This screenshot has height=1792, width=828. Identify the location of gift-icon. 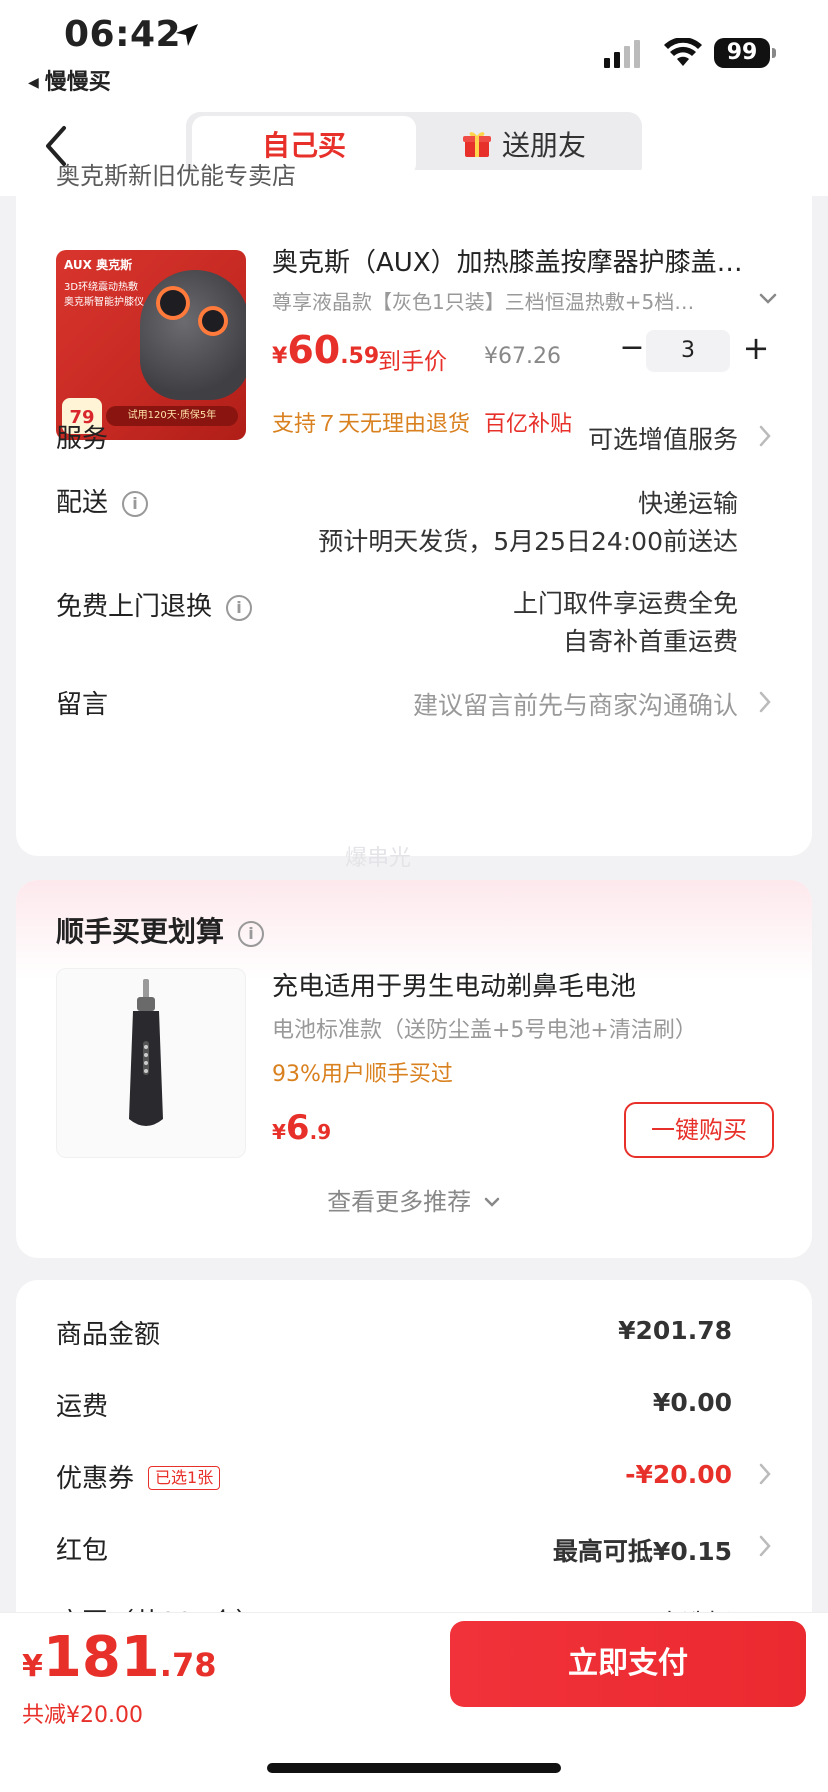
(476, 144).